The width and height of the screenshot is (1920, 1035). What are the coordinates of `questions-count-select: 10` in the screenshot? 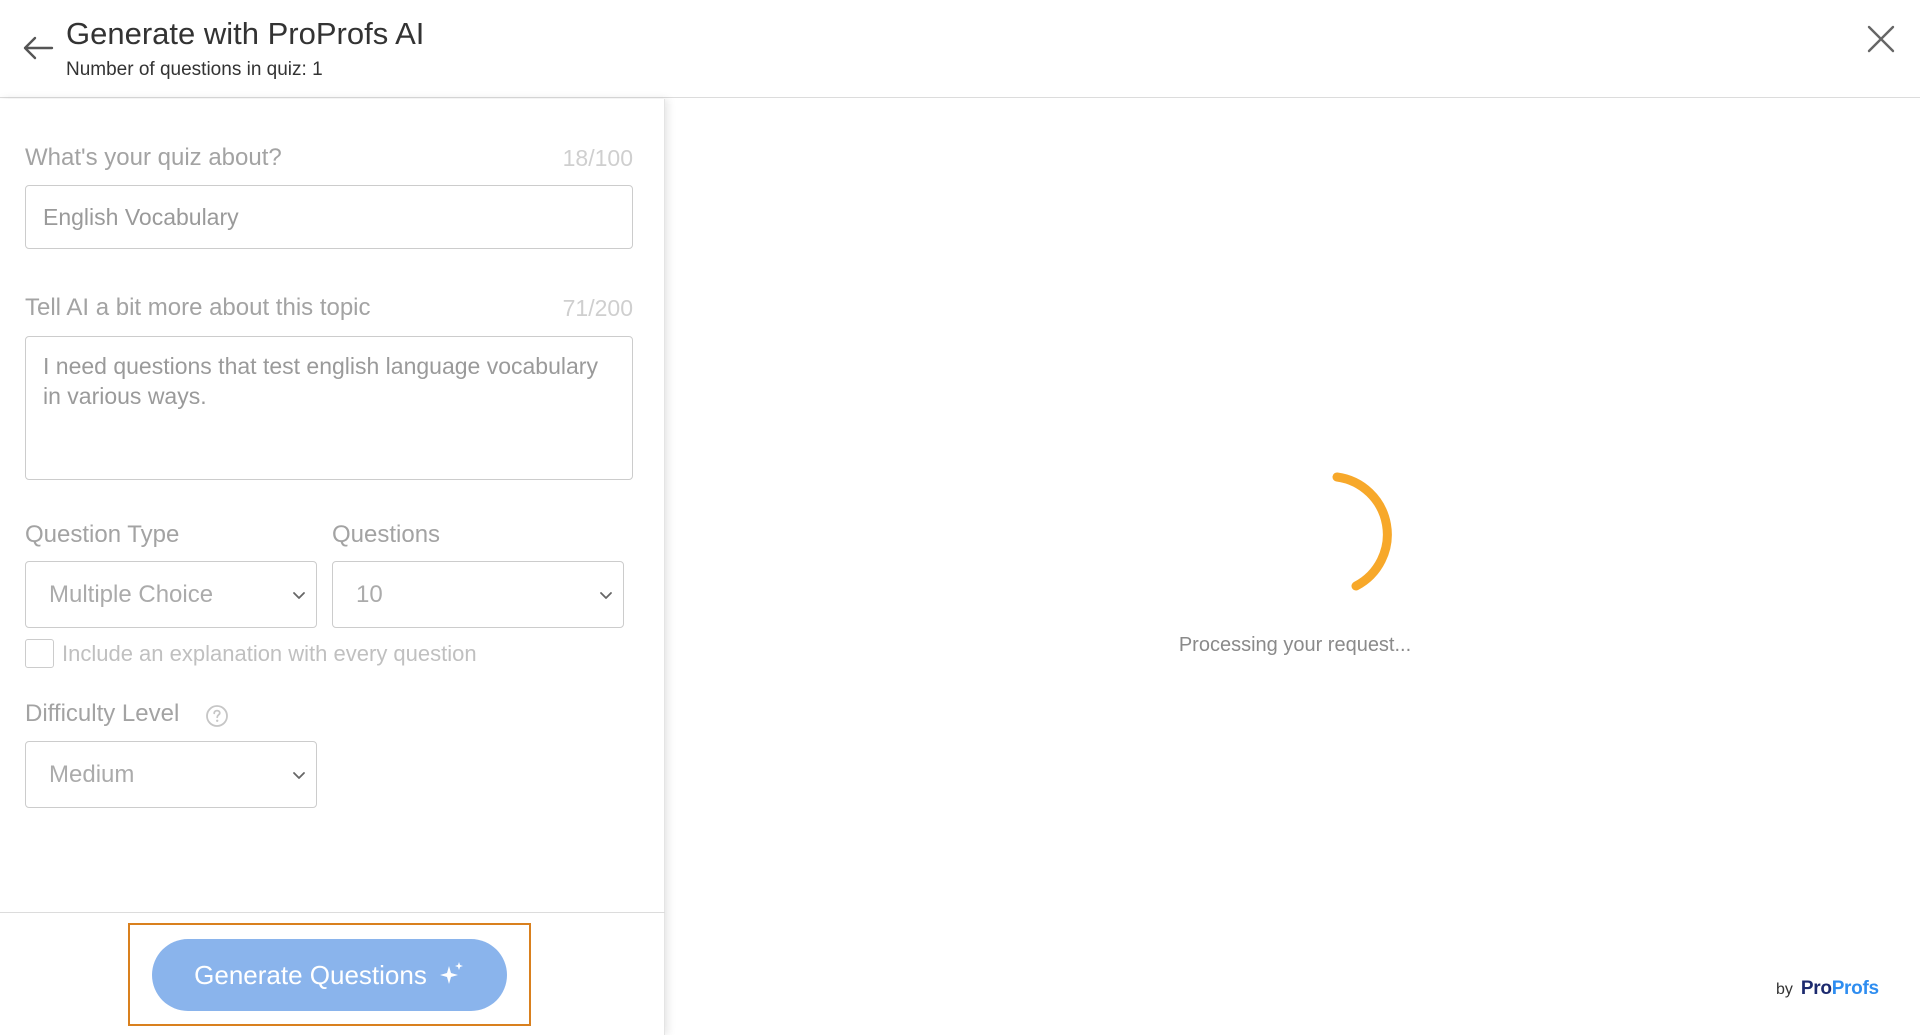 It's located at (478, 594).